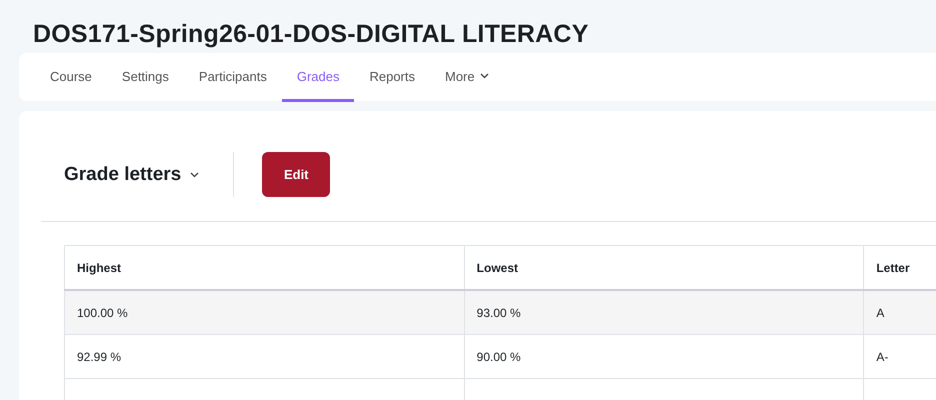 The height and width of the screenshot is (400, 936). I want to click on nav-tab: More, so click(467, 77).